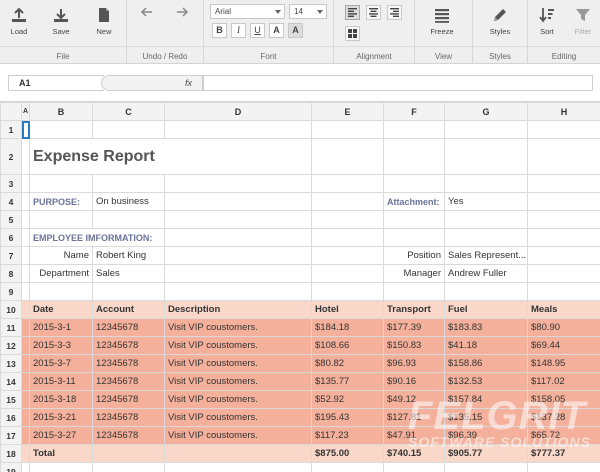 The width and height of the screenshot is (600, 472). Describe the element at coordinates (182, 24) in the screenshot. I see `redo-button` at that location.